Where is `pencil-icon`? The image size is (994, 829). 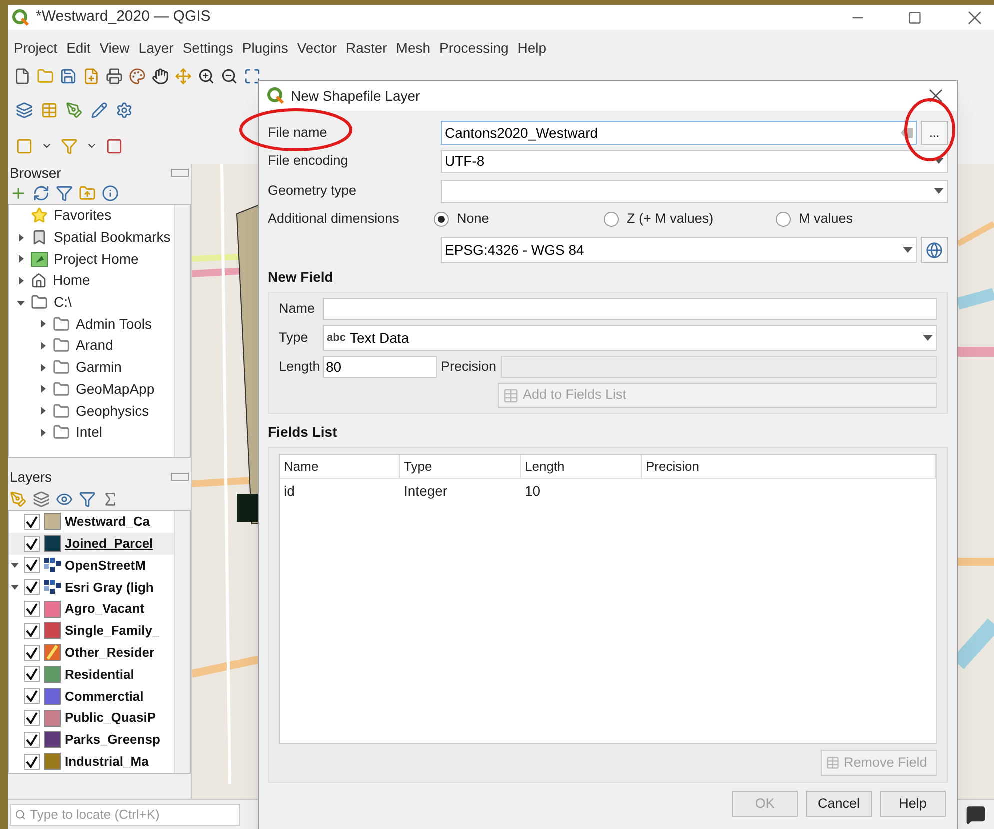
pencil-icon is located at coordinates (99, 110).